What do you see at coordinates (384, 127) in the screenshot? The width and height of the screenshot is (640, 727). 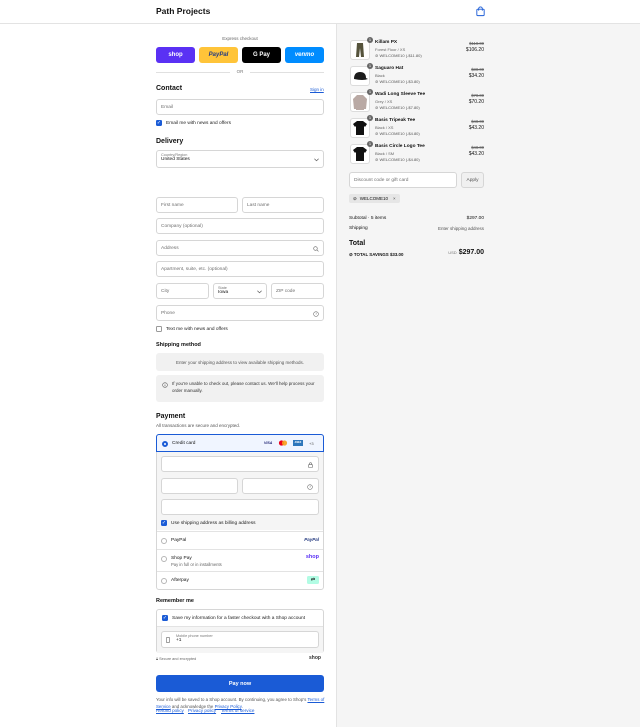 I see `item-variant: Black / XS` at bounding box center [384, 127].